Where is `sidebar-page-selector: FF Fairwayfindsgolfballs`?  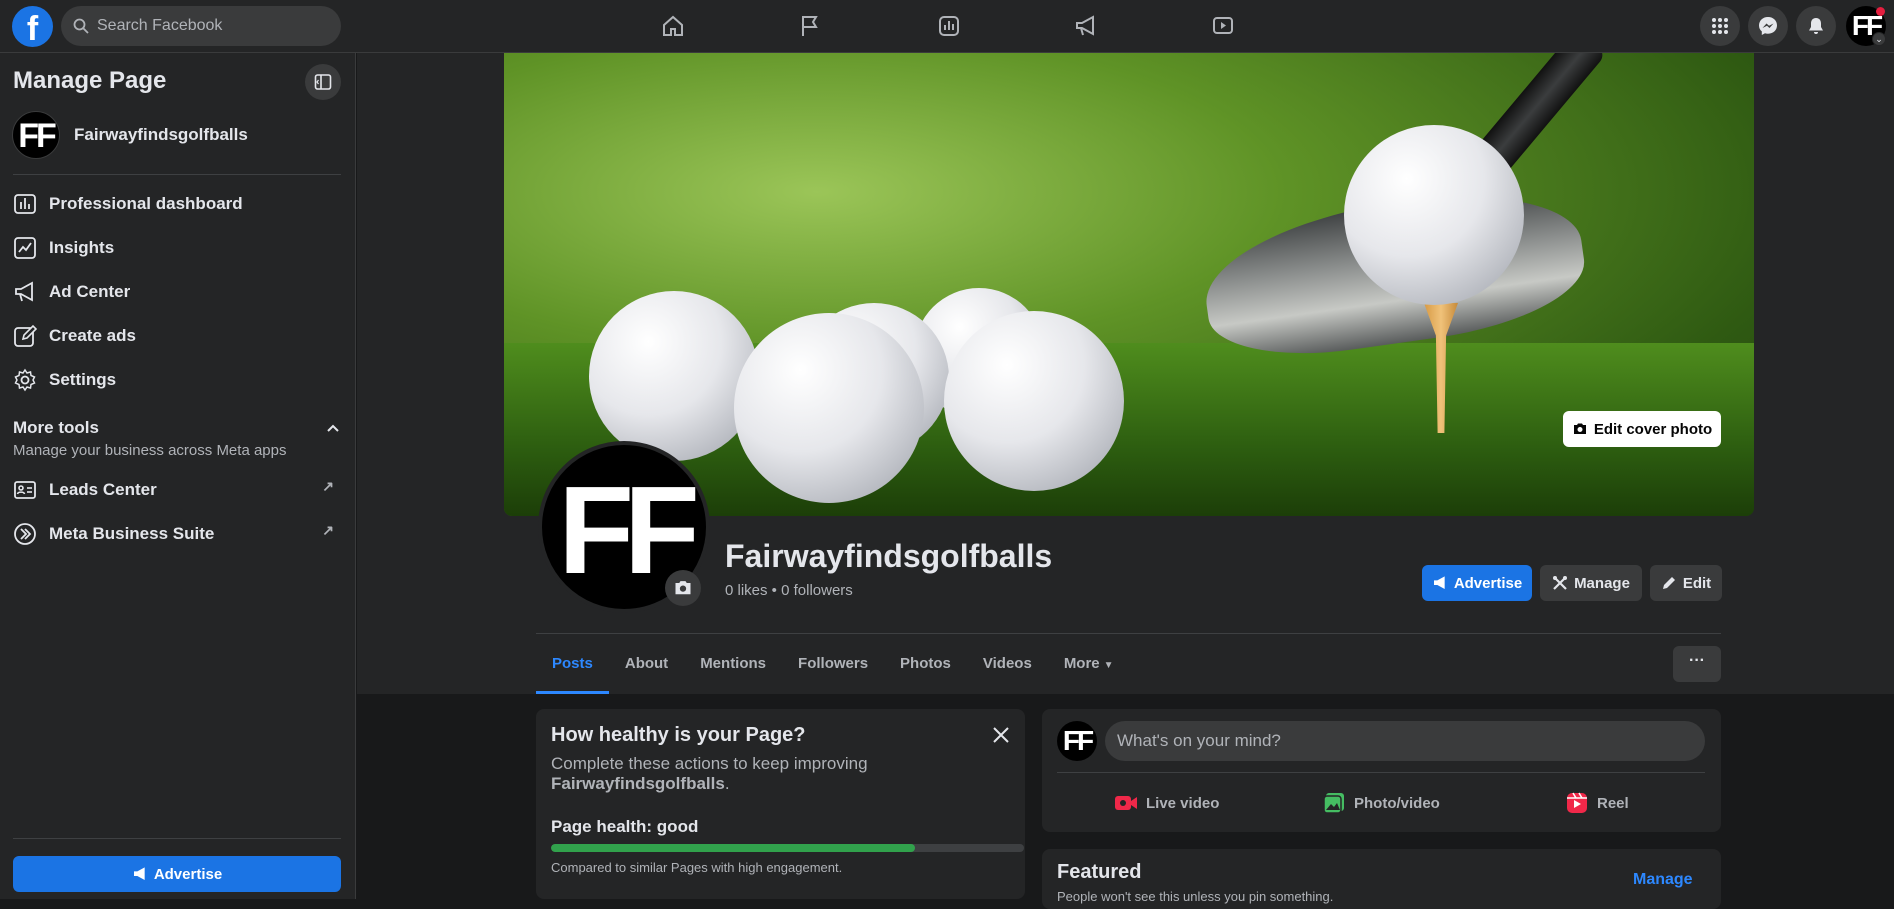
sidebar-page-selector: FF Fairwayfindsgolfballs is located at coordinates (130, 135).